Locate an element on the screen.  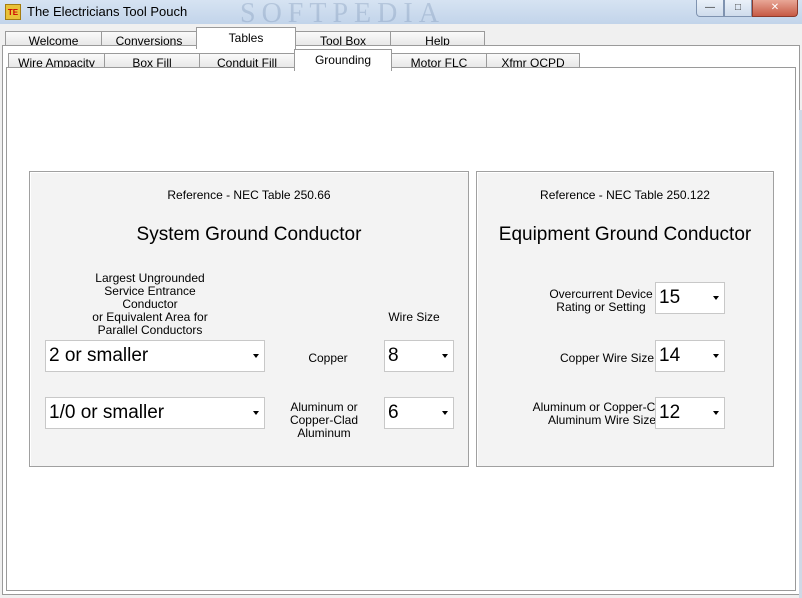
maximize-button: □ is located at coordinates (738, 8).